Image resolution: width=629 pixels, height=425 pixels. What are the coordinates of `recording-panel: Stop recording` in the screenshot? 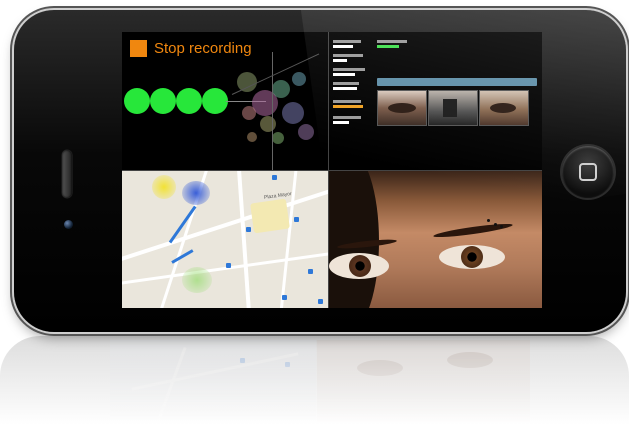 It's located at (225, 101).